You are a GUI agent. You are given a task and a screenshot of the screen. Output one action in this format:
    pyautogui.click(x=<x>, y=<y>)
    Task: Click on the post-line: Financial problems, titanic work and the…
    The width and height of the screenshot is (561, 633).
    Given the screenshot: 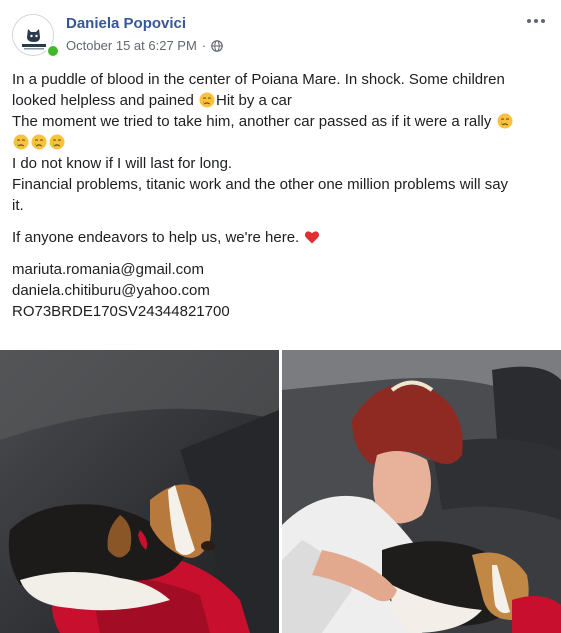 What is the action you would take?
    pyautogui.click(x=260, y=184)
    